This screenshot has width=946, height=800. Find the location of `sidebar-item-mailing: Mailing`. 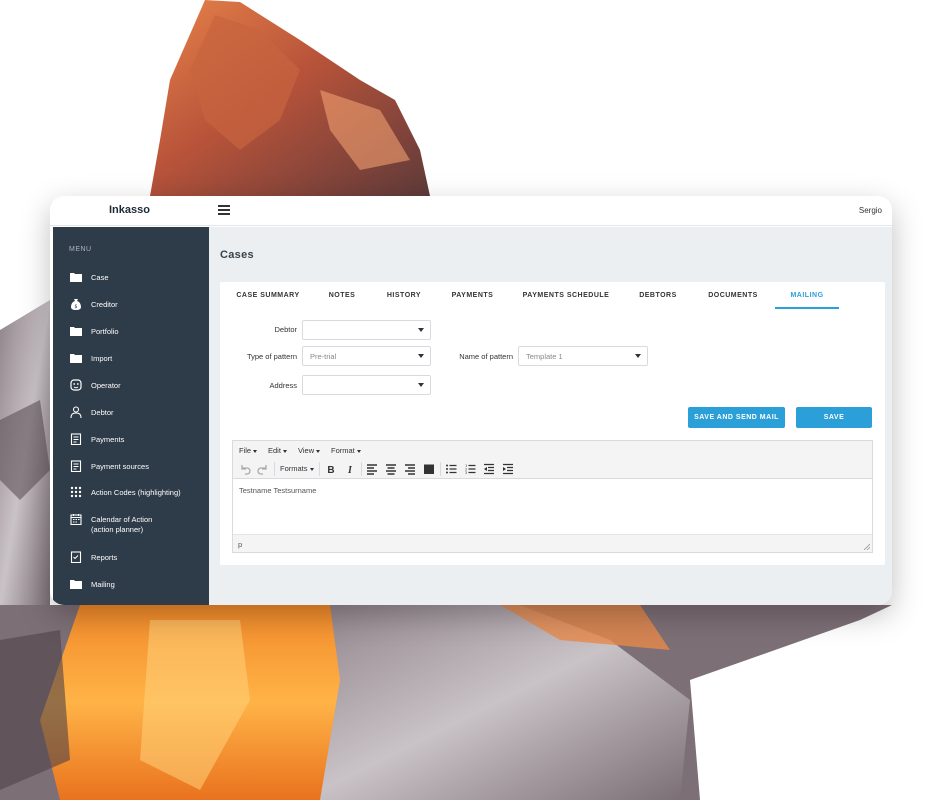

sidebar-item-mailing: Mailing is located at coordinates (131, 585).